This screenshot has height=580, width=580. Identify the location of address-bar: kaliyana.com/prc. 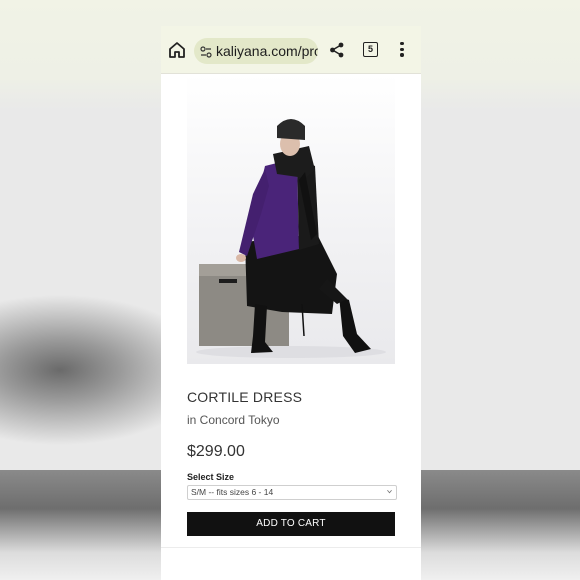
(256, 51).